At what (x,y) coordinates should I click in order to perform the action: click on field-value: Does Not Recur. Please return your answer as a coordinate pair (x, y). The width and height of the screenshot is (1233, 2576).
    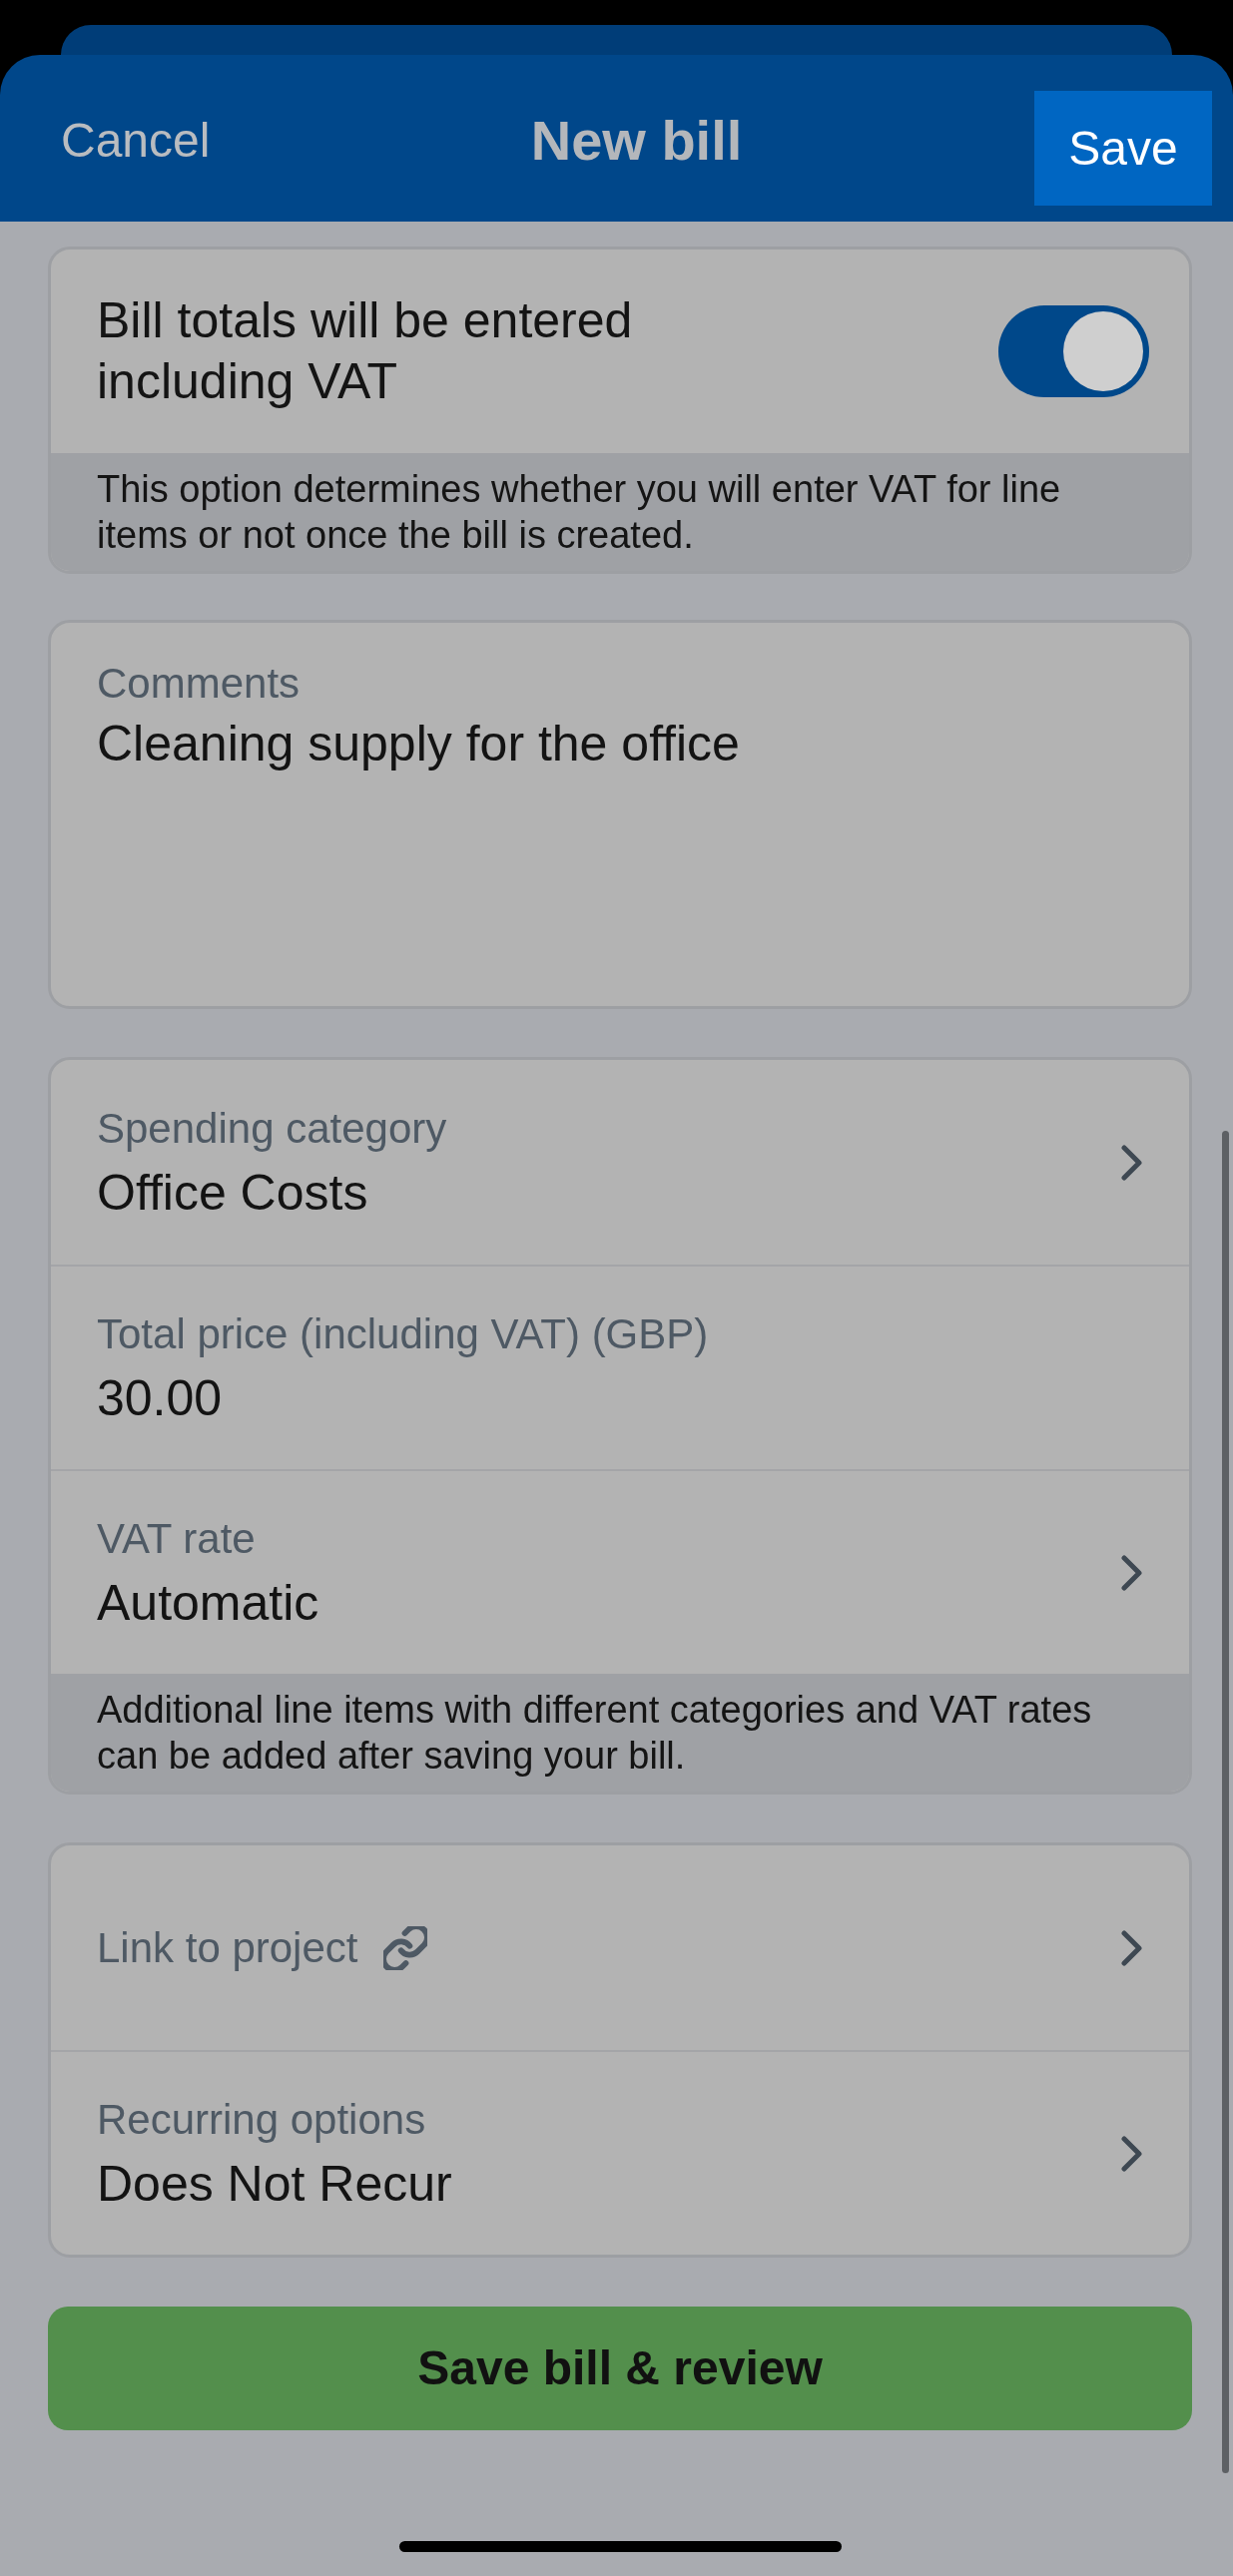
    Looking at the image, I should click on (274, 2184).